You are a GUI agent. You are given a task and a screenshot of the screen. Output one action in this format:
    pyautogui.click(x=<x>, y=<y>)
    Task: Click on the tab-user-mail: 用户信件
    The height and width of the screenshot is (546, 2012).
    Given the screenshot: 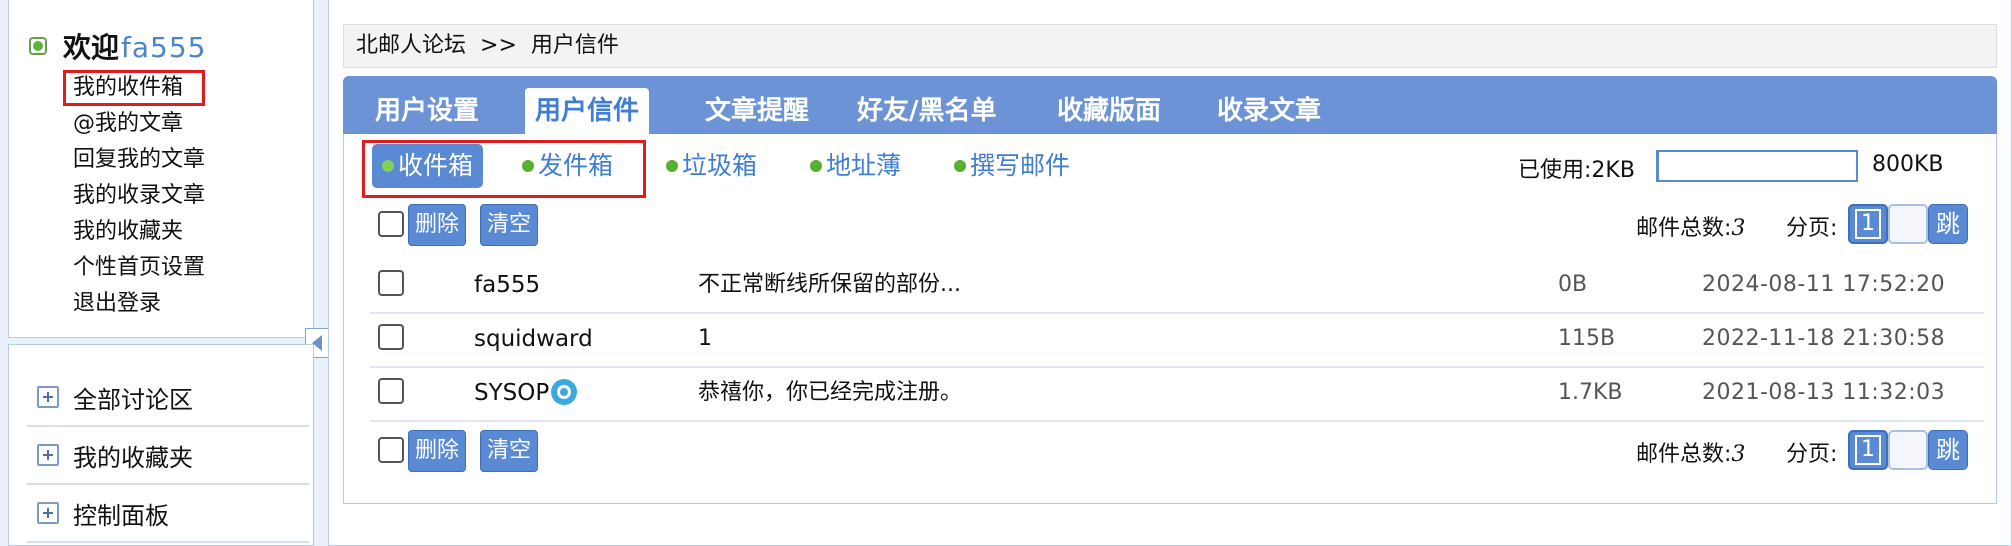 What is the action you would take?
    pyautogui.click(x=587, y=111)
    